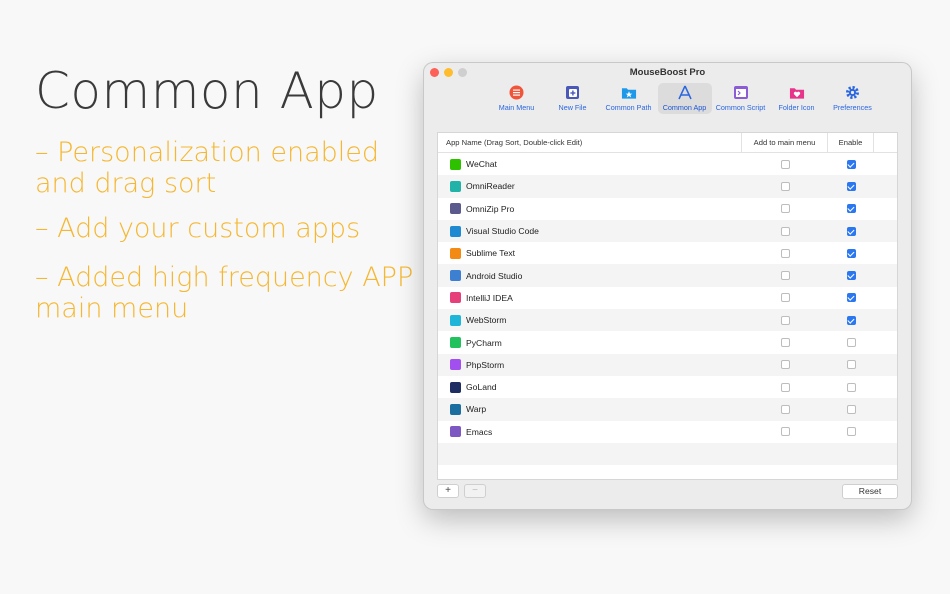 The height and width of the screenshot is (594, 950). I want to click on tab-common-path: Common Path, so click(629, 98).